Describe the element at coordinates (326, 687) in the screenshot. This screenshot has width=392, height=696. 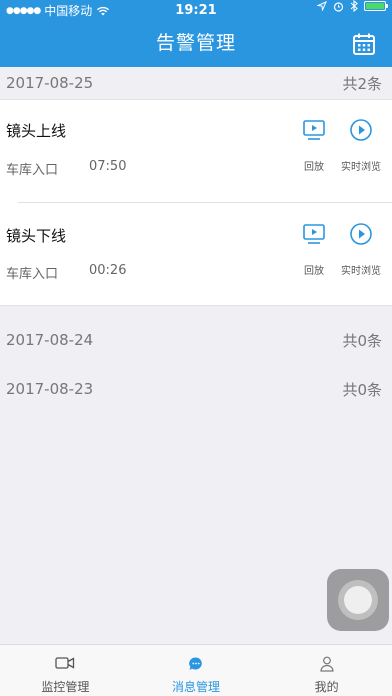
I see `tab-label: 我的` at that location.